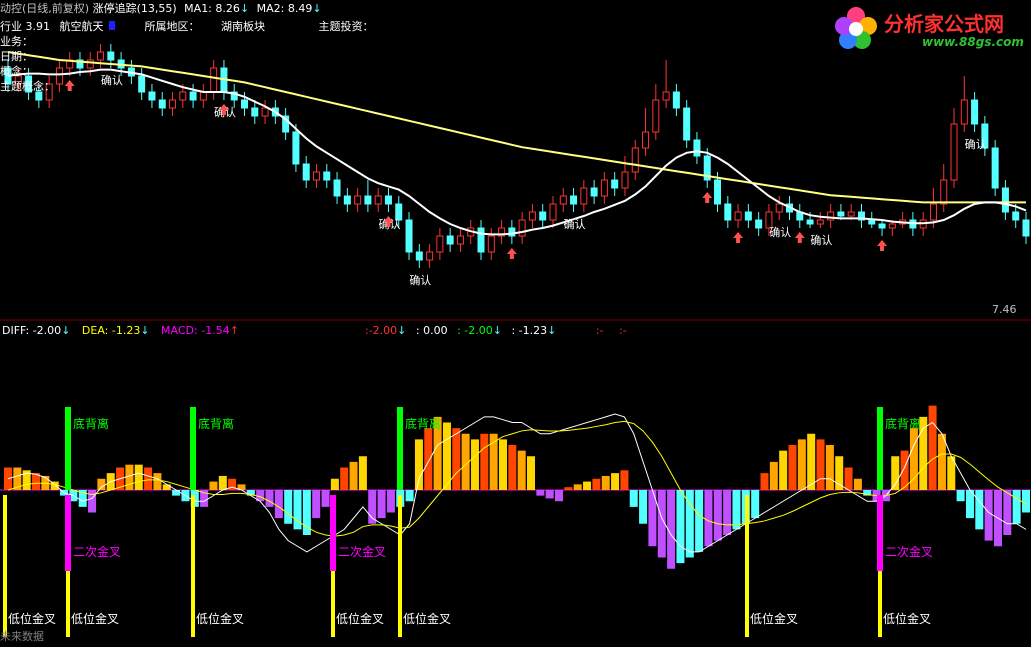 The image size is (1031, 647). What do you see at coordinates (16, 41) in the screenshot?
I see `left-label-business: 业务：` at bounding box center [16, 41].